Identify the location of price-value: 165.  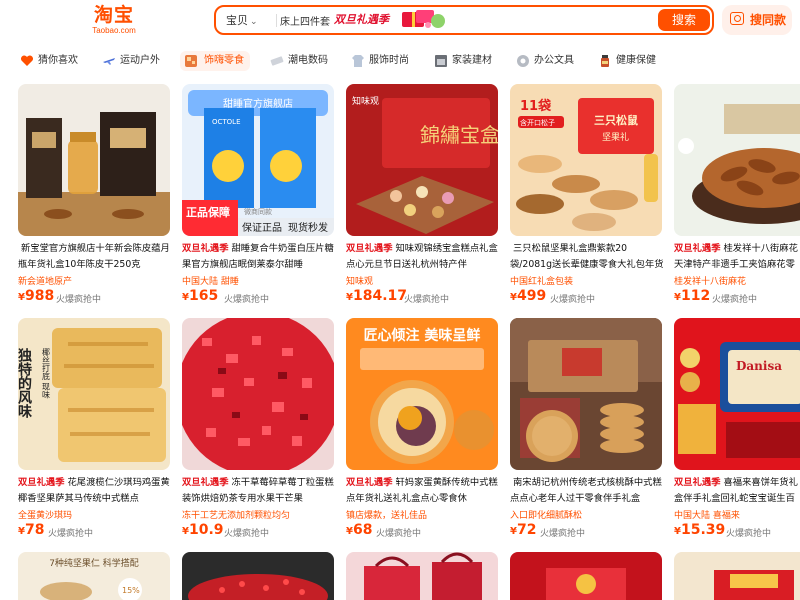
(203, 296).